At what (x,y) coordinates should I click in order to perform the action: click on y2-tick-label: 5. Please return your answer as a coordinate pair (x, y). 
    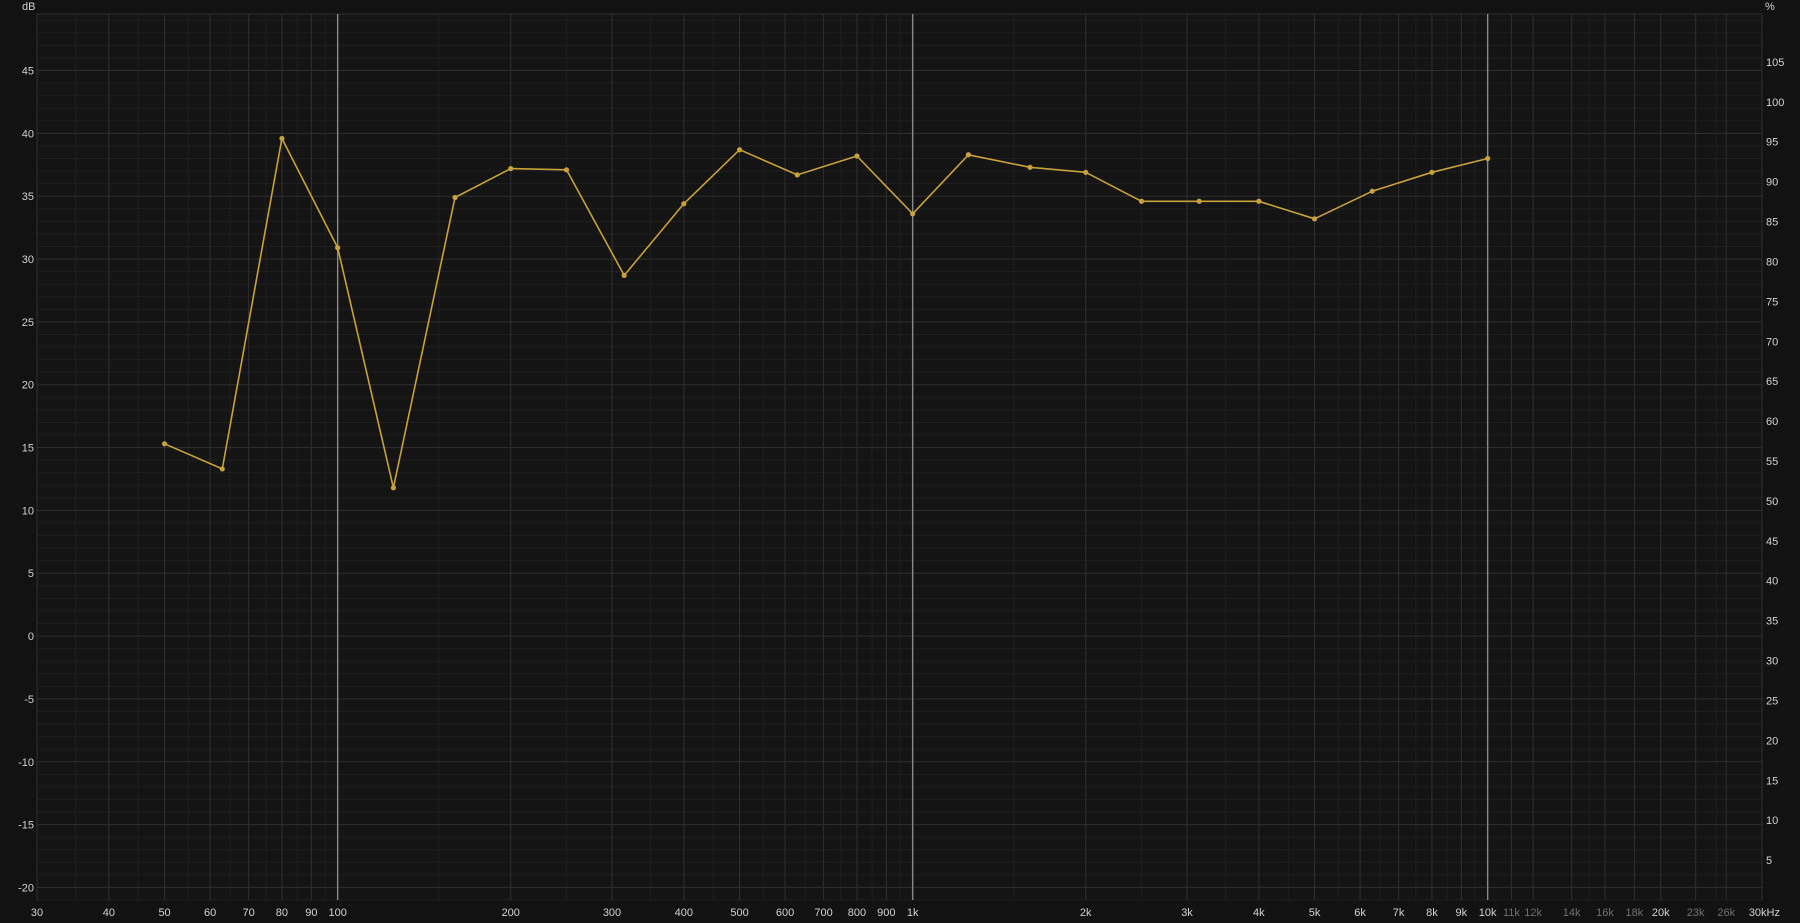
    Looking at the image, I should click on (1769, 861).